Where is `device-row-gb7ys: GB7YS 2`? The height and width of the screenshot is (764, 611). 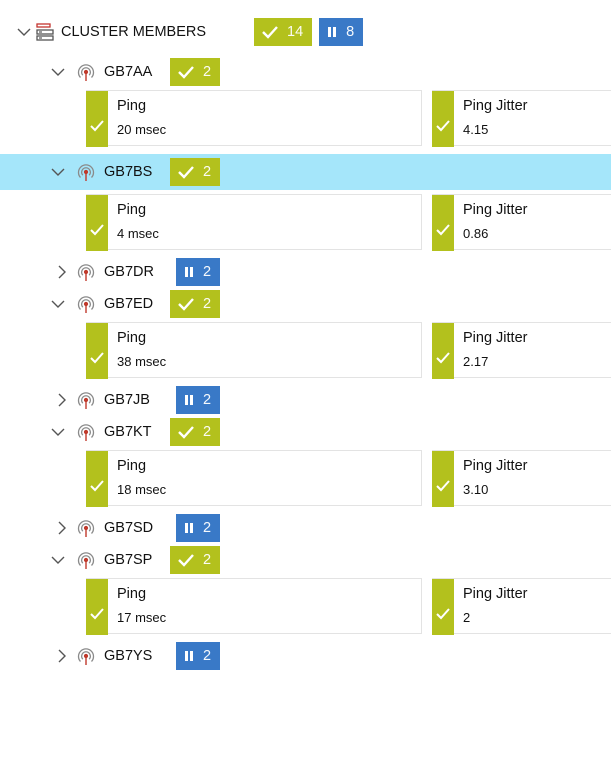
device-row-gb7ys: GB7YS 2 is located at coordinates (305, 656).